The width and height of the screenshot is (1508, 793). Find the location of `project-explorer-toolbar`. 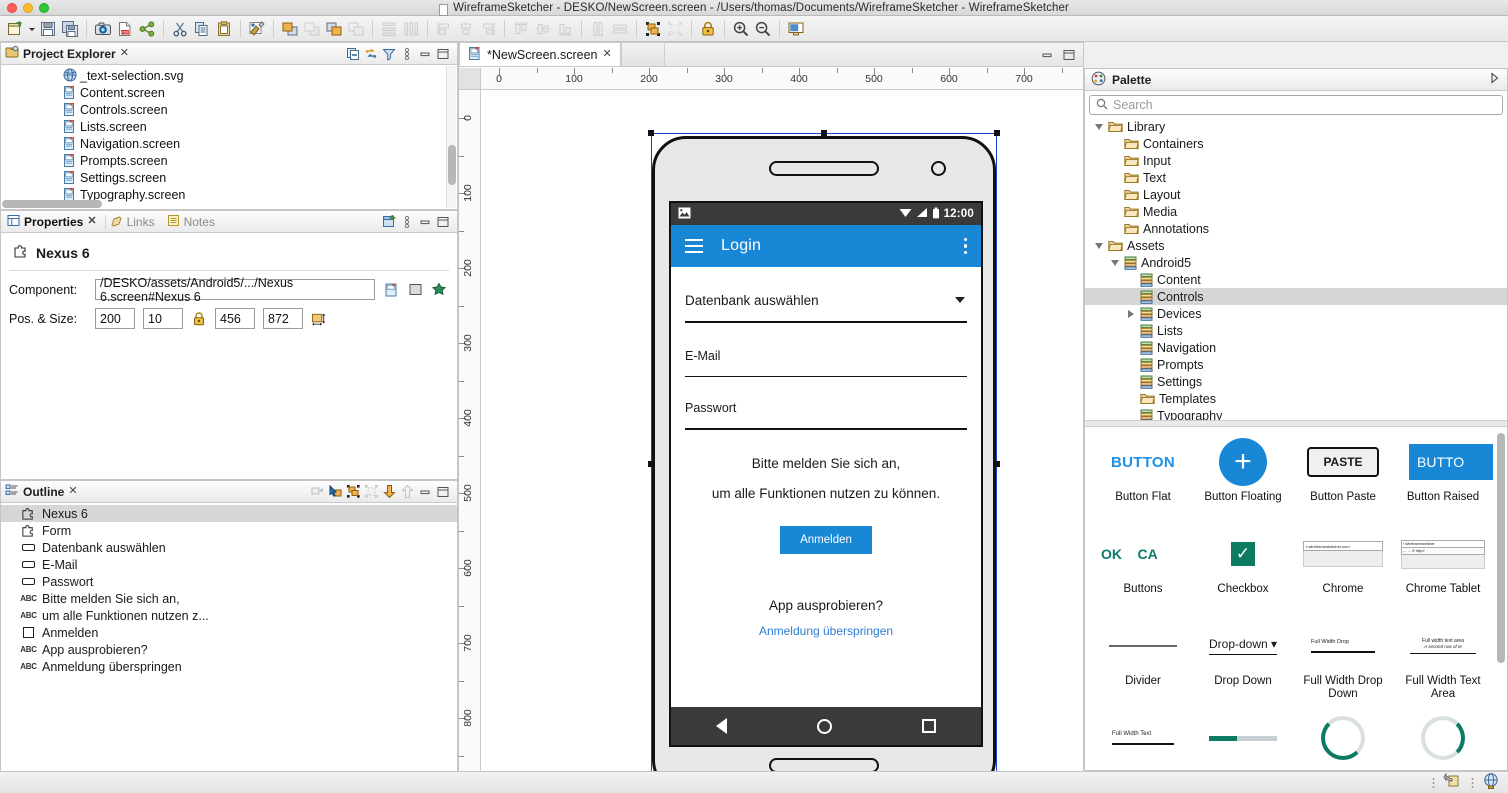

project-explorer-toolbar is located at coordinates (399, 54).